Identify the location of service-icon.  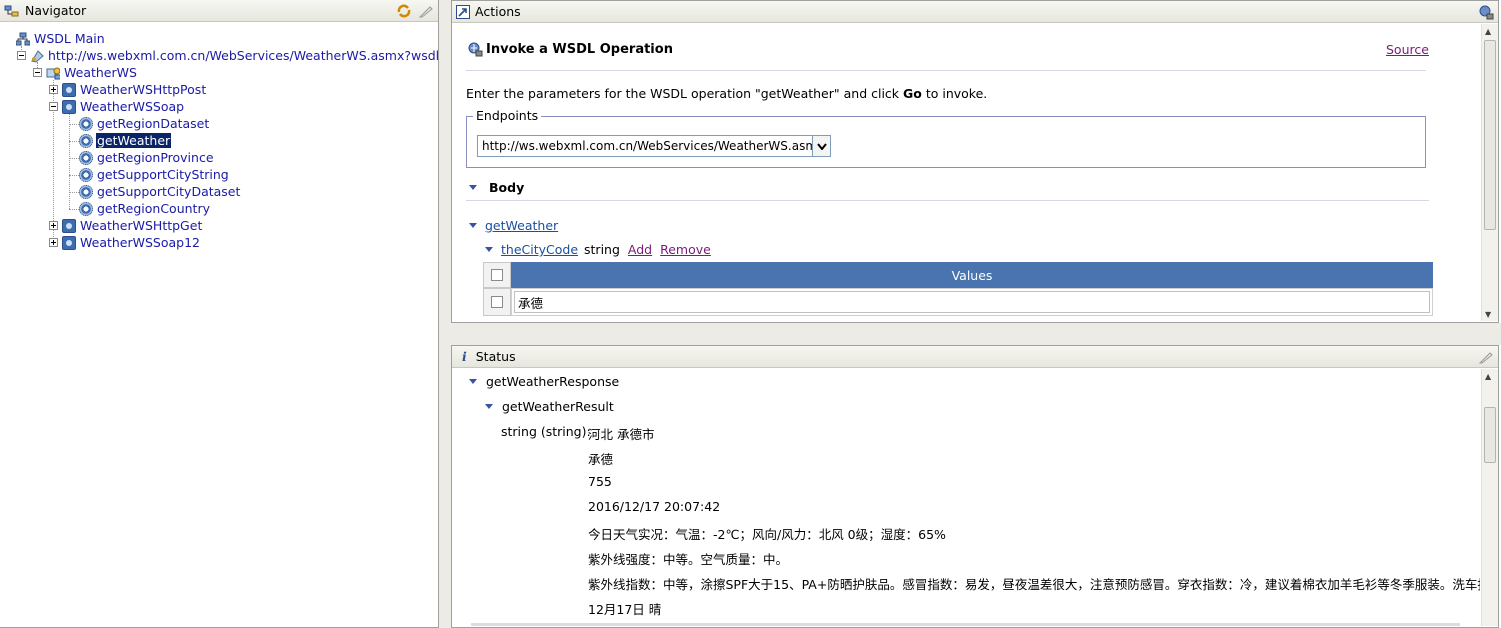
(53, 73).